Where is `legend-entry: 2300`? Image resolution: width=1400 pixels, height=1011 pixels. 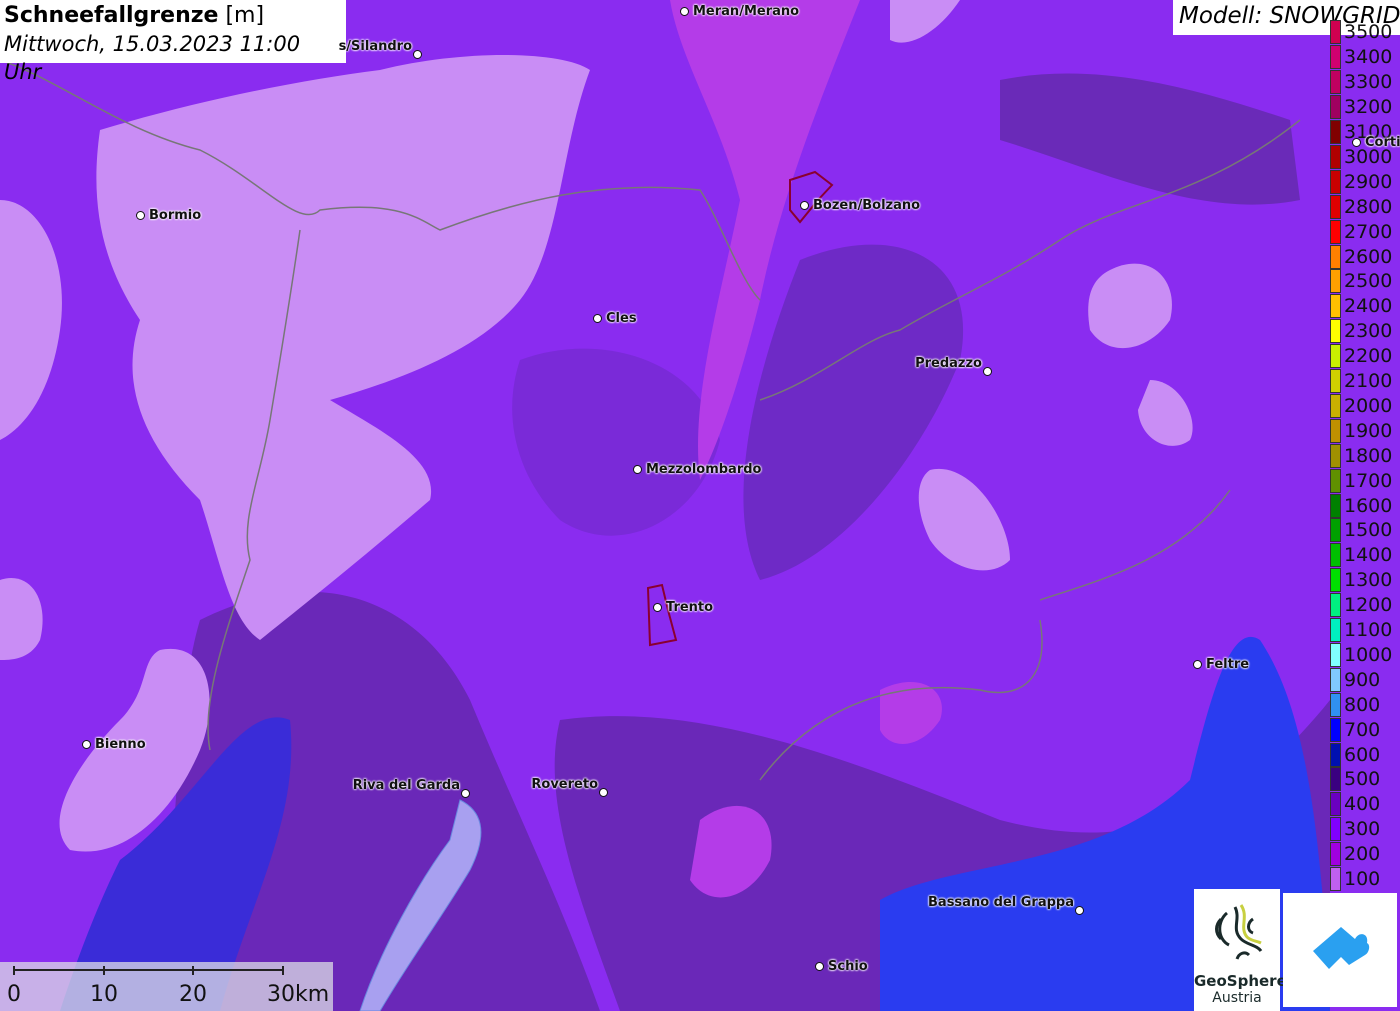 legend-entry: 2300 is located at coordinates (1364, 331).